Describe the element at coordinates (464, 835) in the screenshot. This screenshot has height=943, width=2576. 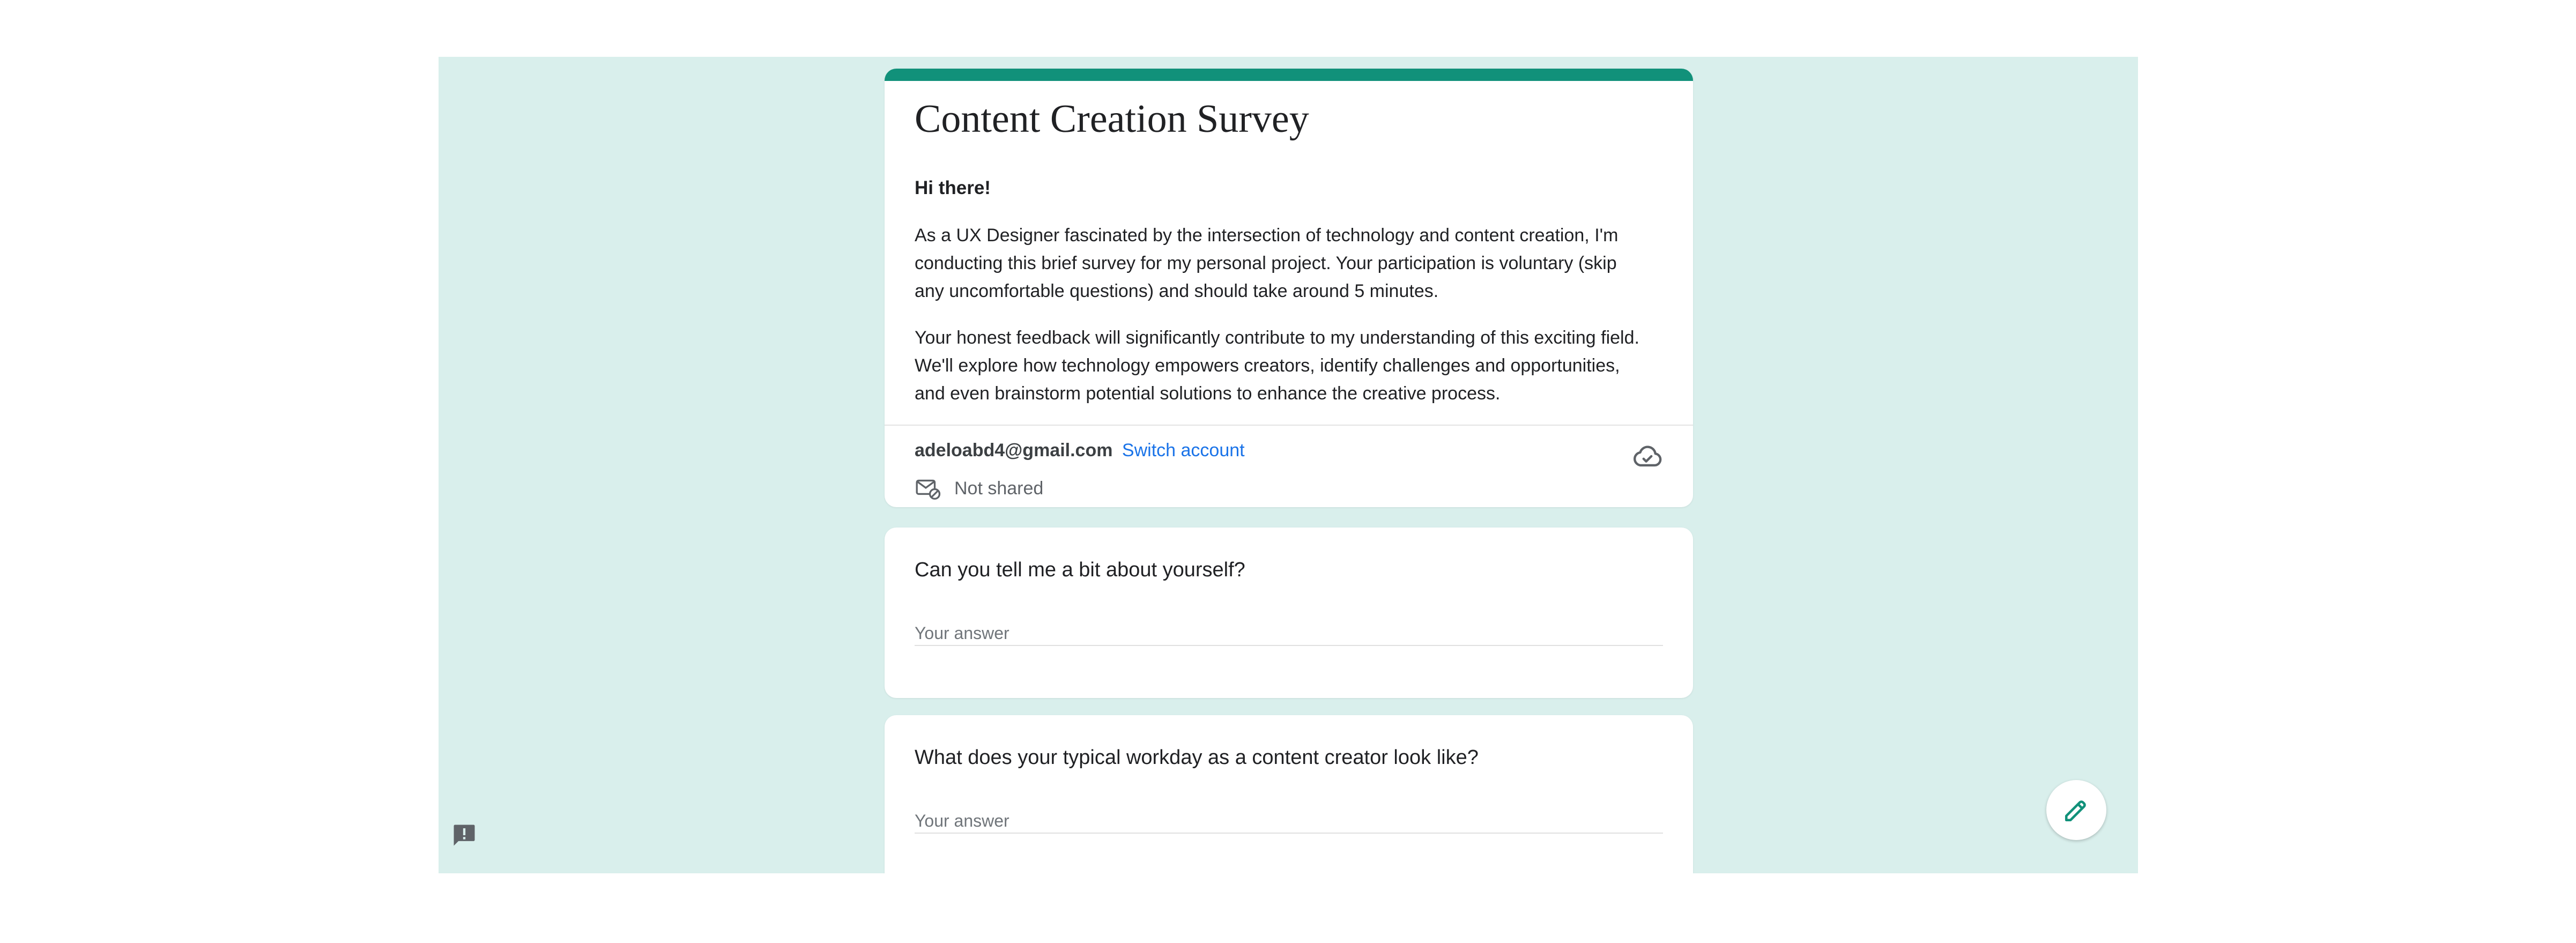
I see `feedback-icon` at that location.